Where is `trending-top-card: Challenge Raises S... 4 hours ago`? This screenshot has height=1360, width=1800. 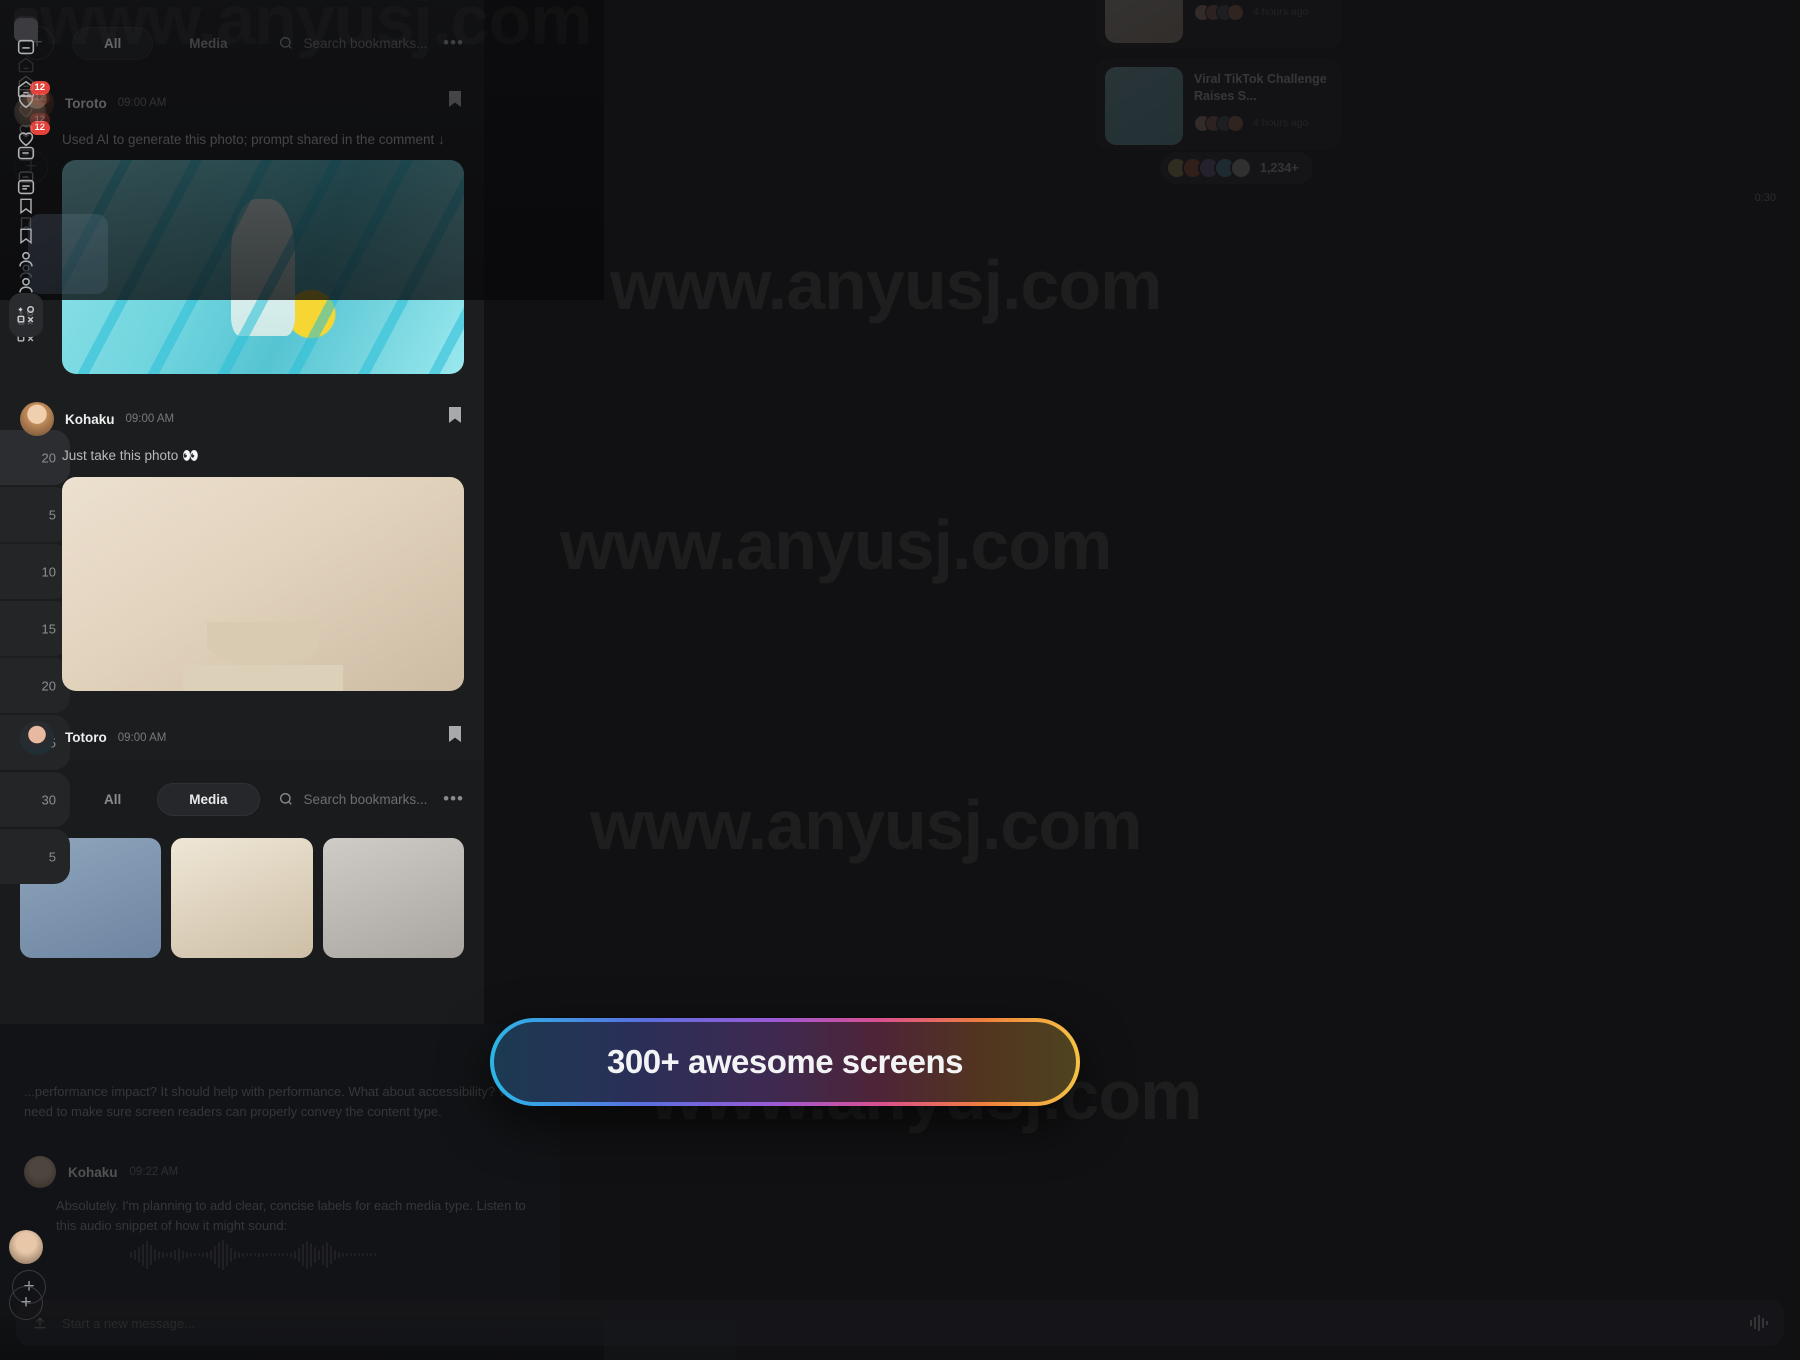
trending-top-card: Challenge Raises S... 4 hours ago is located at coordinates (1219, 24).